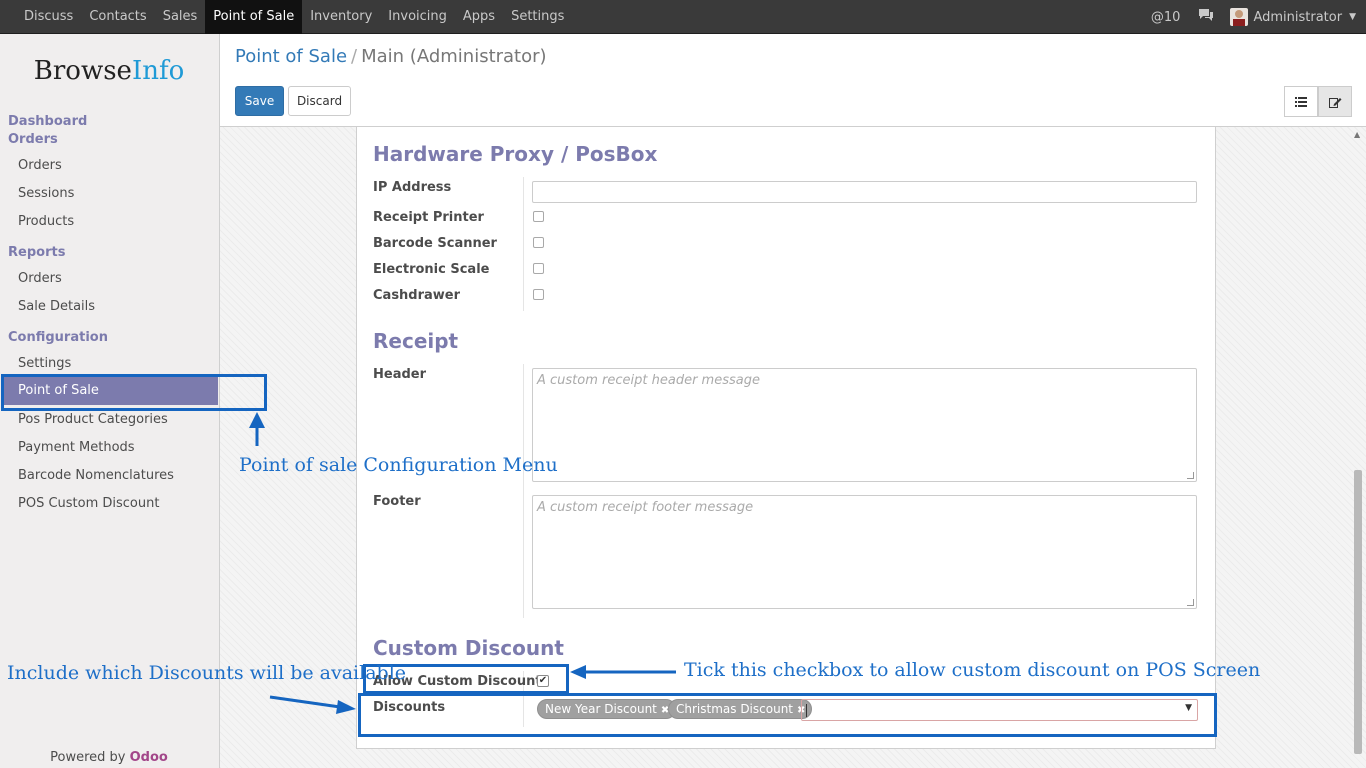 The width and height of the screenshot is (1366, 768). Describe the element at coordinates (134, 392) in the screenshot. I see `highlight-box-menu` at that location.